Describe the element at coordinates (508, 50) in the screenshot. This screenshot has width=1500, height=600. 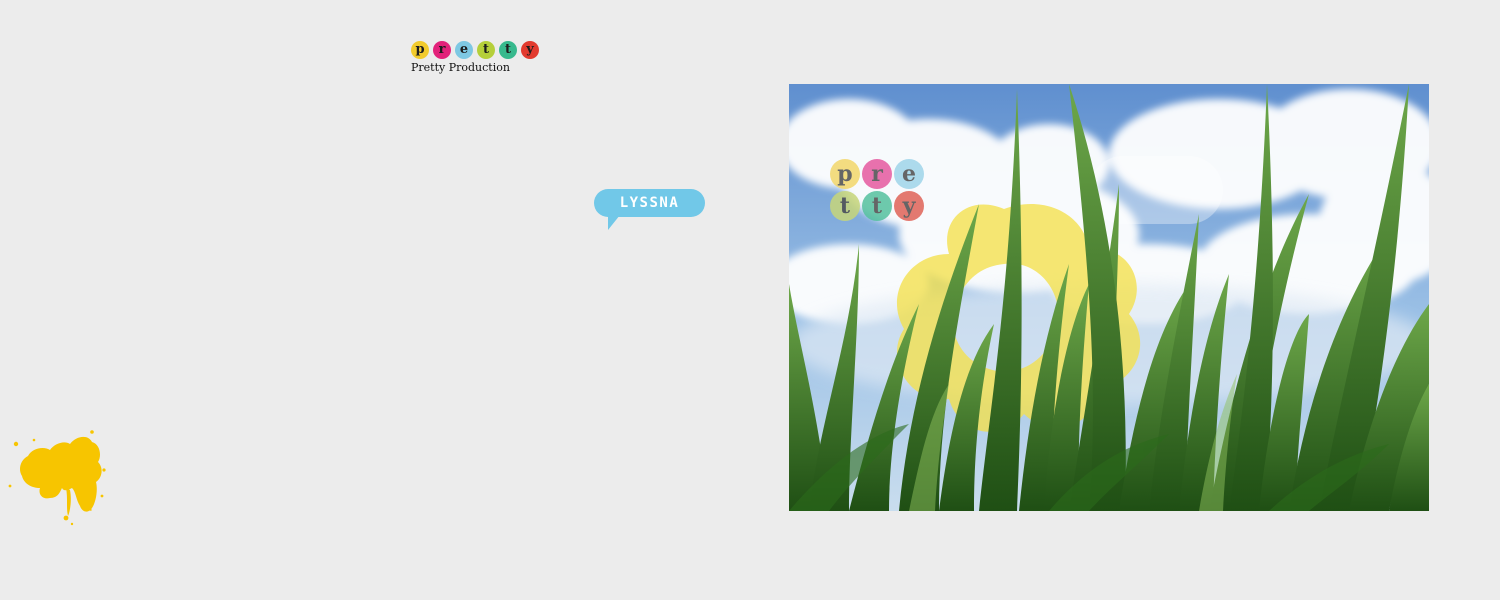
I see `logo-letter-t2: t` at that location.